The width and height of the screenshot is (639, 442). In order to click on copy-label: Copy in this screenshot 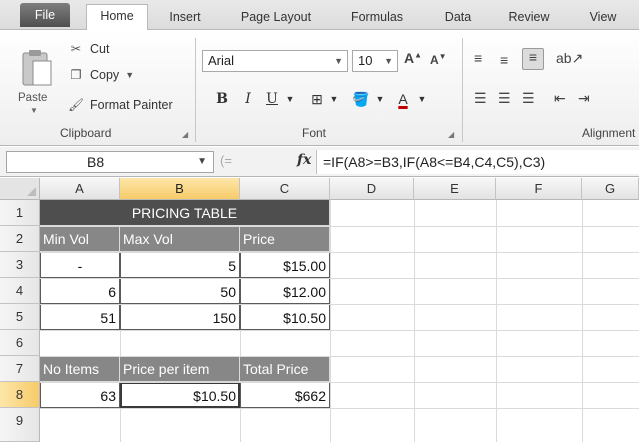, I will do `click(105, 75)`.